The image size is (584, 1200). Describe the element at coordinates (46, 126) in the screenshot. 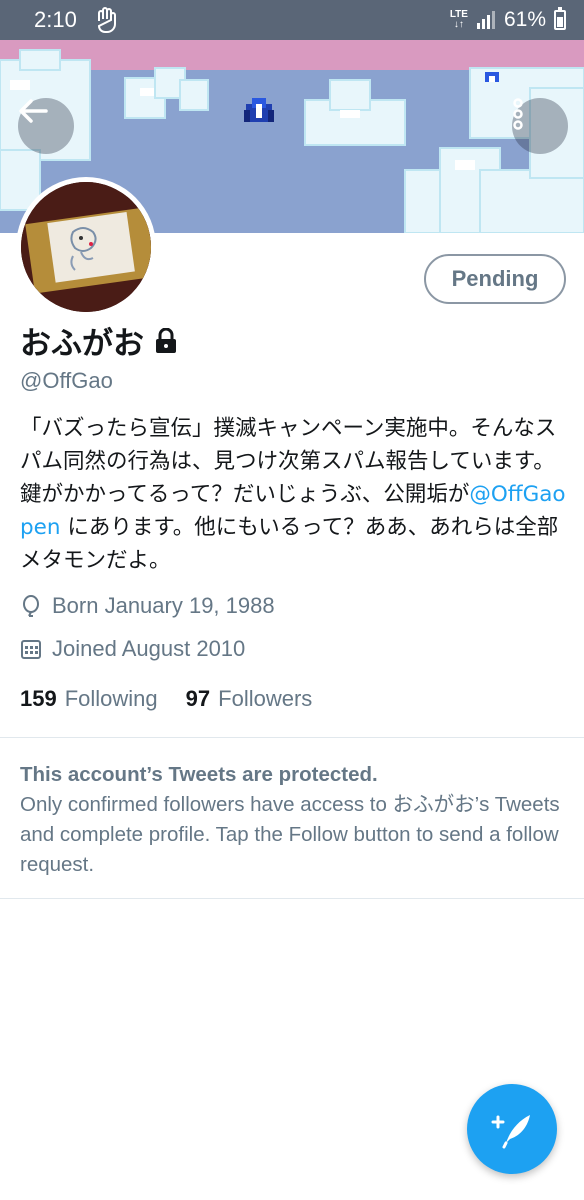

I see `back-button` at that location.